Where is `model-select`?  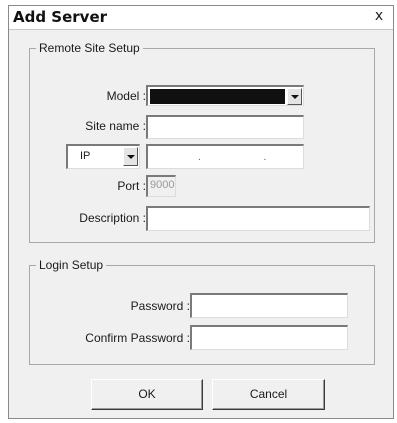
model-select is located at coordinates (225, 95).